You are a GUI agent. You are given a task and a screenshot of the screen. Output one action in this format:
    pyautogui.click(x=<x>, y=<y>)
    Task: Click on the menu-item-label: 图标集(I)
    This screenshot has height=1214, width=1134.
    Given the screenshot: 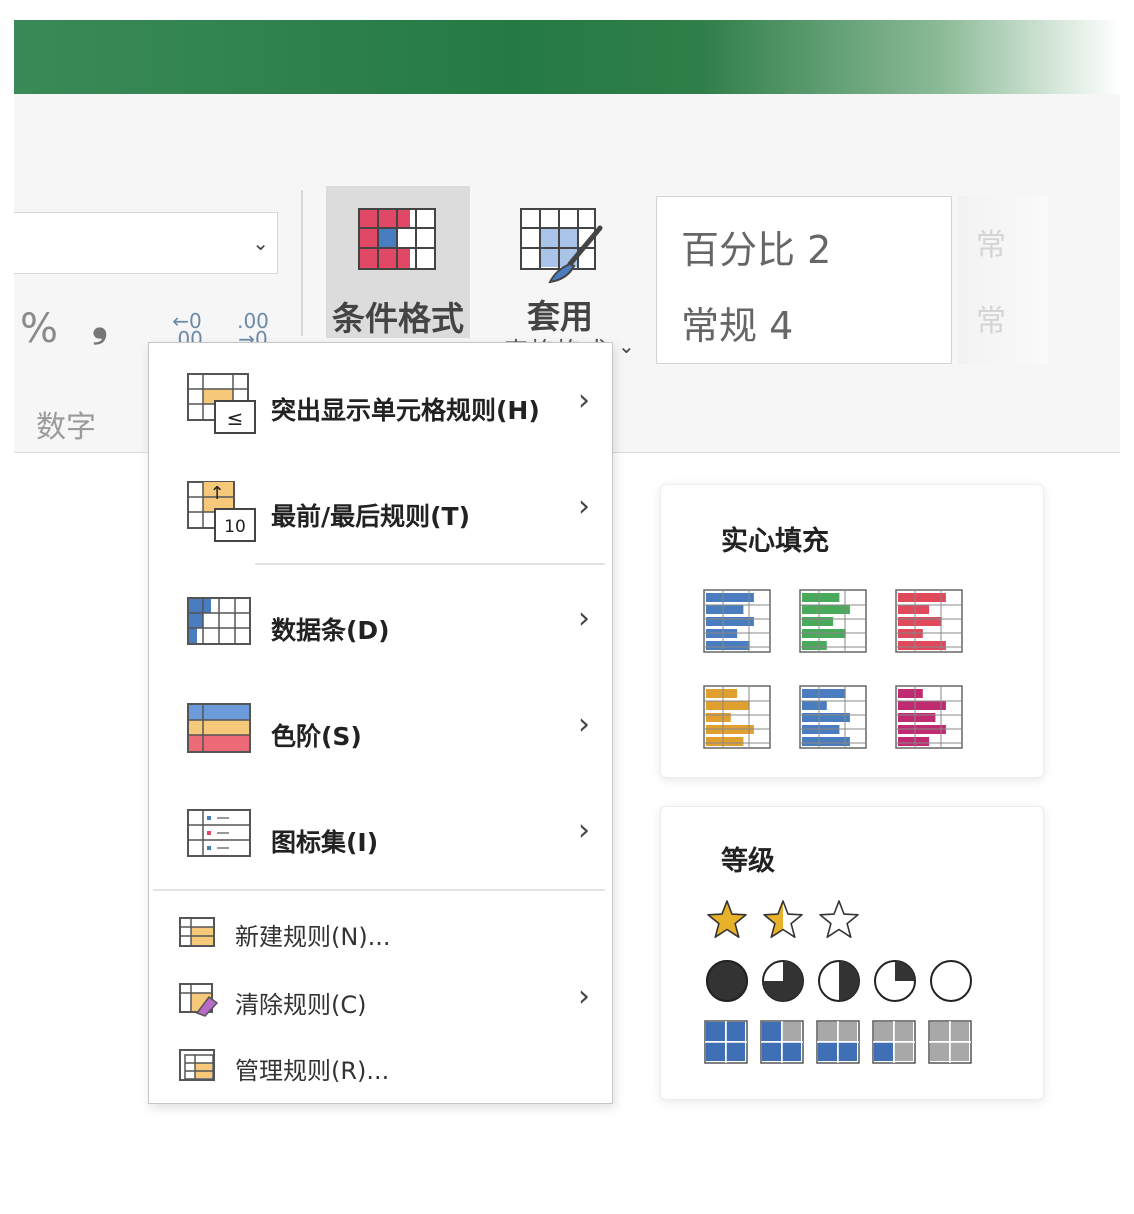 What is the action you would take?
    pyautogui.click(x=325, y=842)
    